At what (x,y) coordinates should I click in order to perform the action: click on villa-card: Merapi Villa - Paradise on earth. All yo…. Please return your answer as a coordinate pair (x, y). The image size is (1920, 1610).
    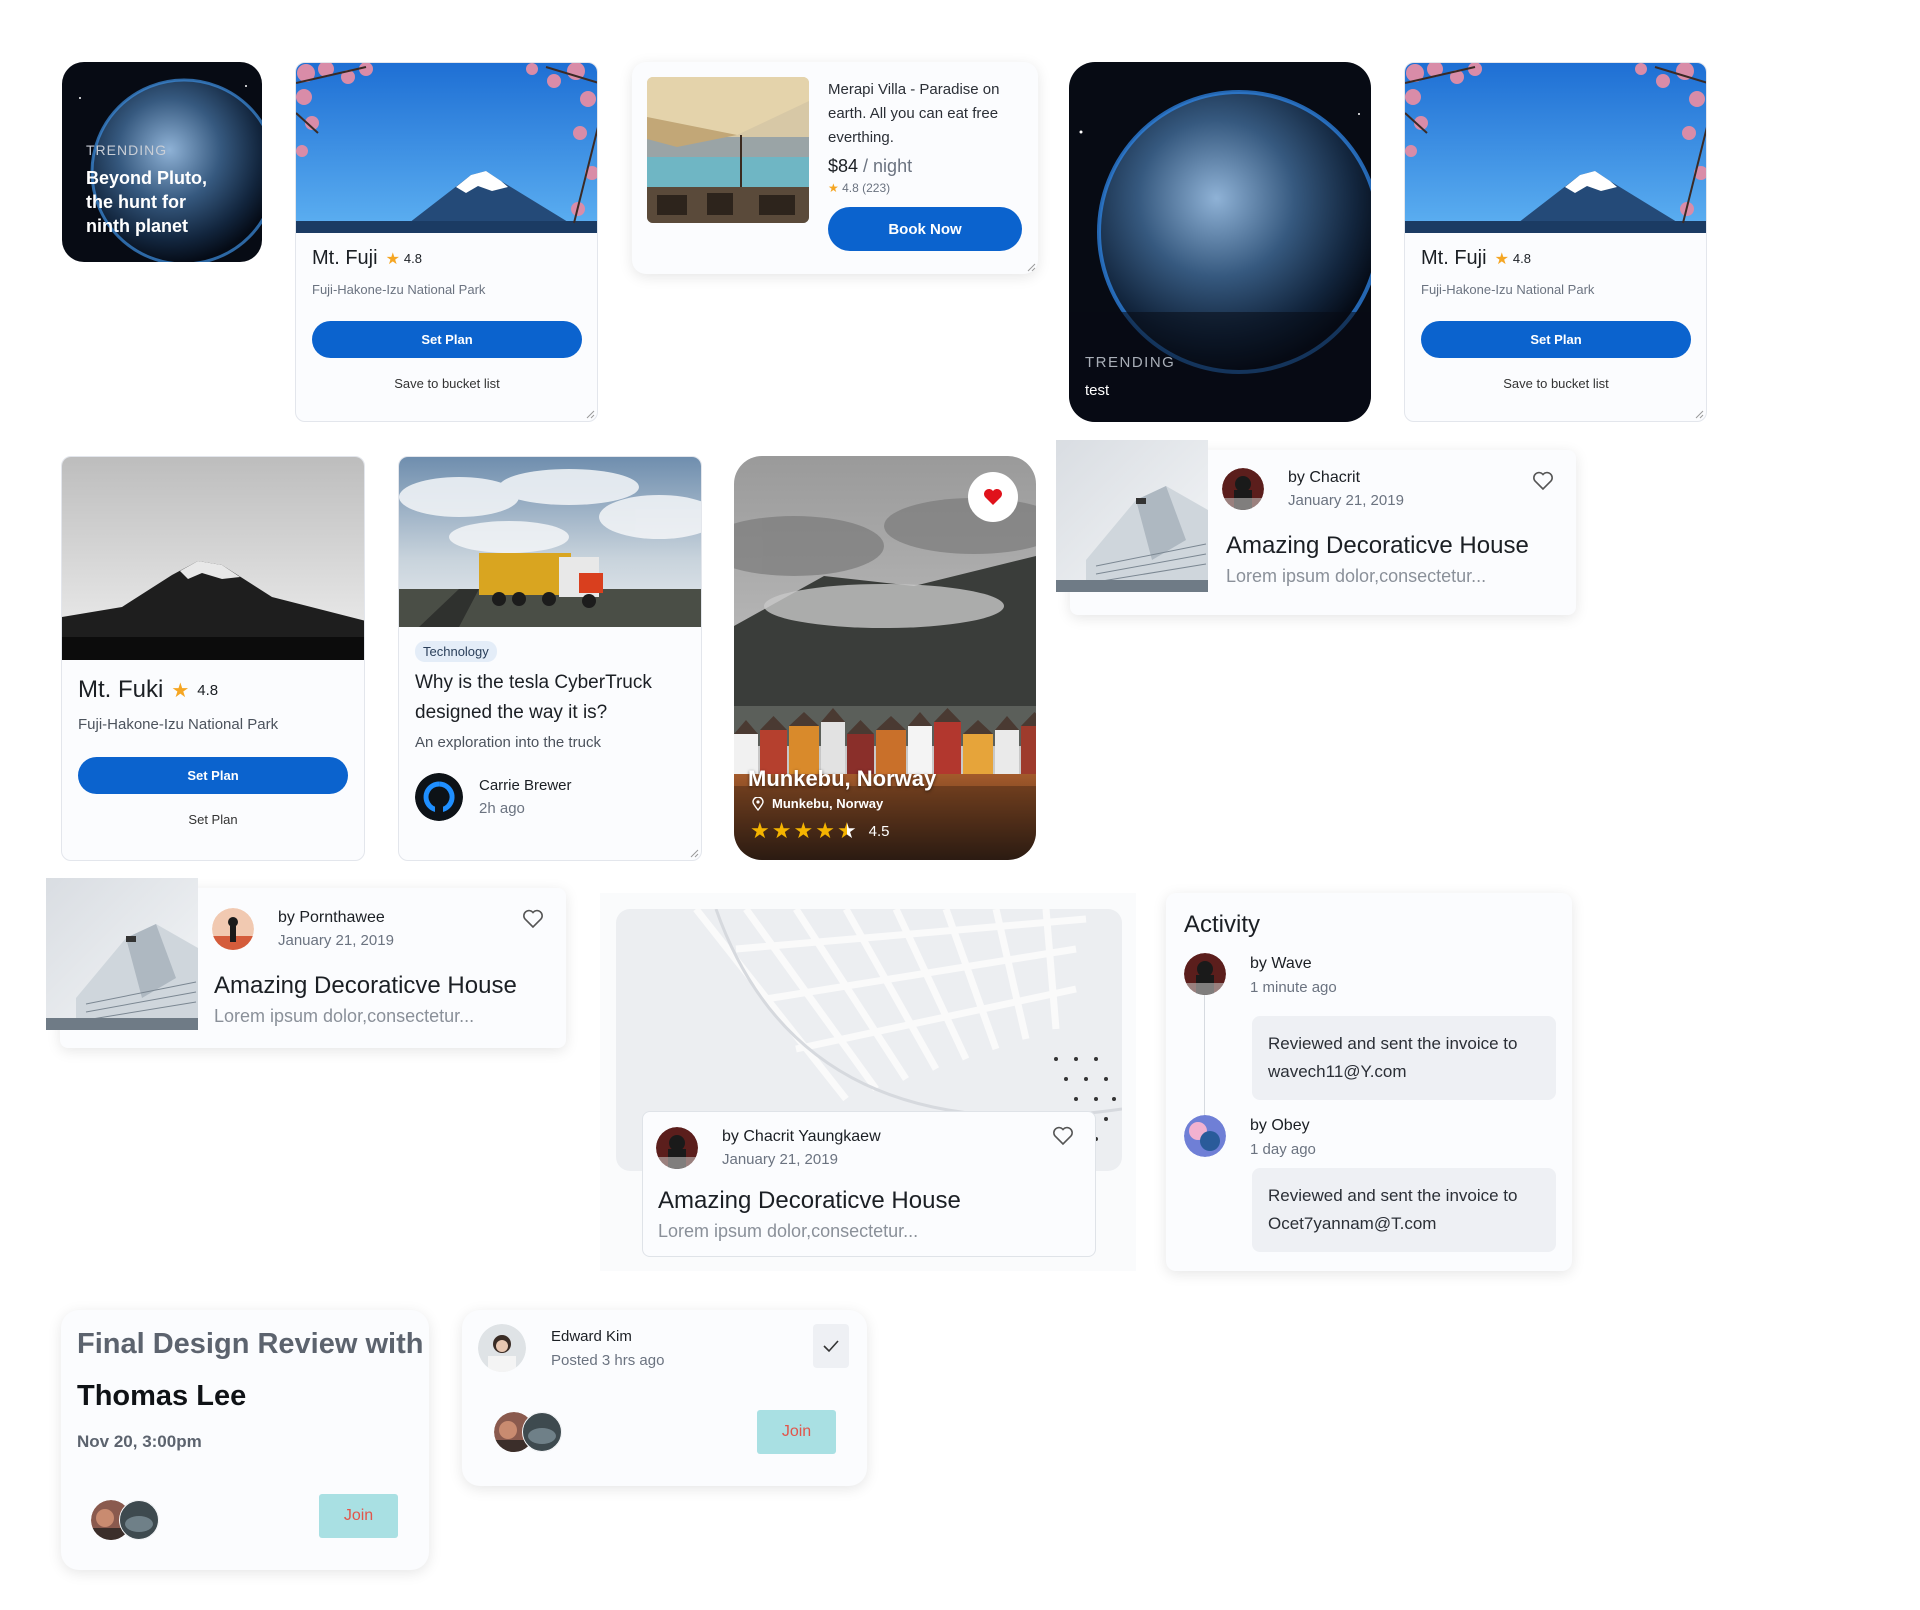
    Looking at the image, I should click on (835, 168).